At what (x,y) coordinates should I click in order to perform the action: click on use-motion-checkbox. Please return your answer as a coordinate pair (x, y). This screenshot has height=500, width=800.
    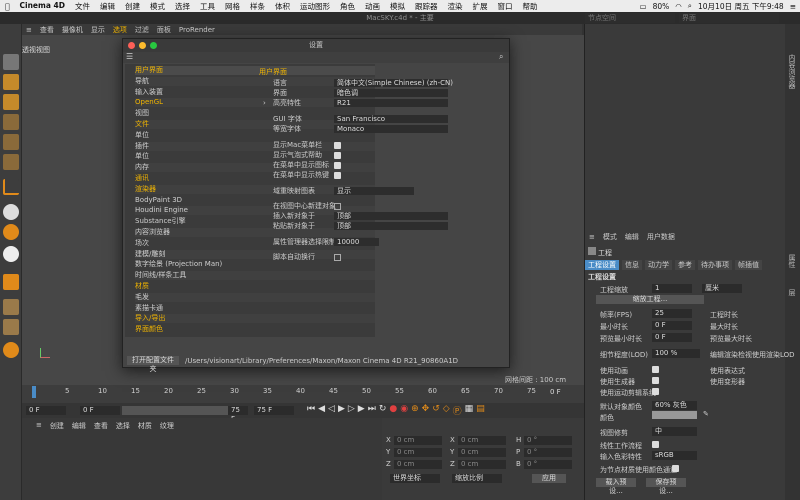
    Looking at the image, I should click on (655, 391).